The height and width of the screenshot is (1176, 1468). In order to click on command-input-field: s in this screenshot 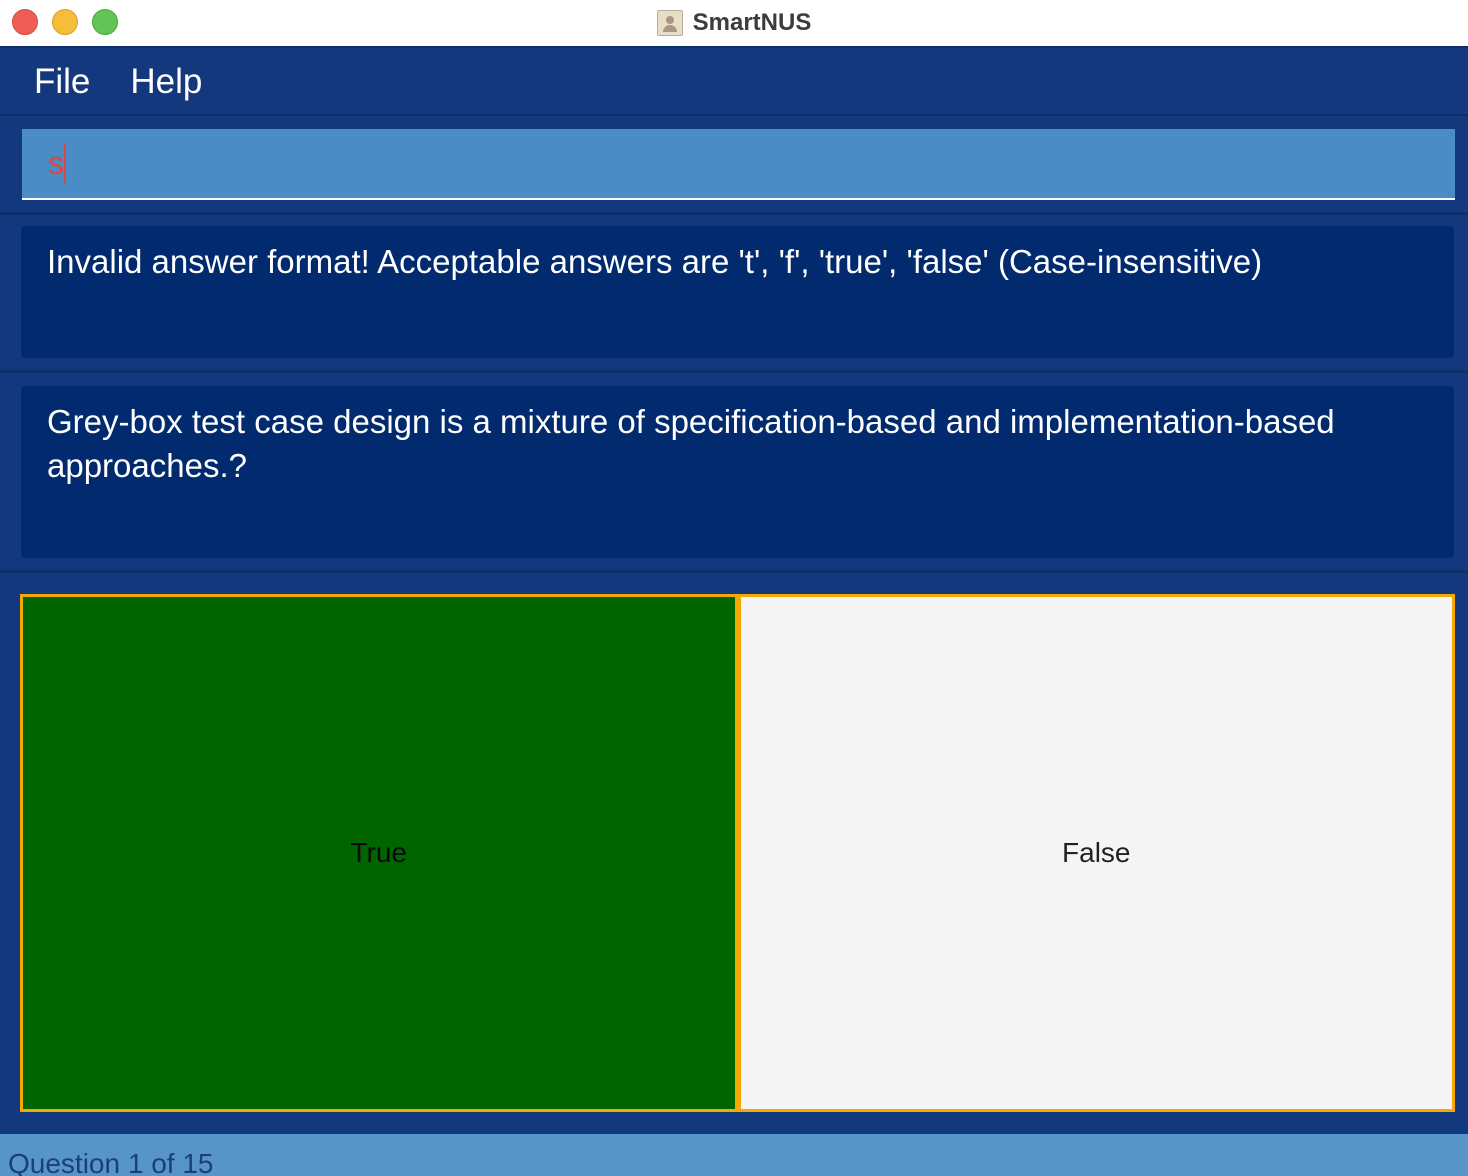, I will do `click(738, 164)`.